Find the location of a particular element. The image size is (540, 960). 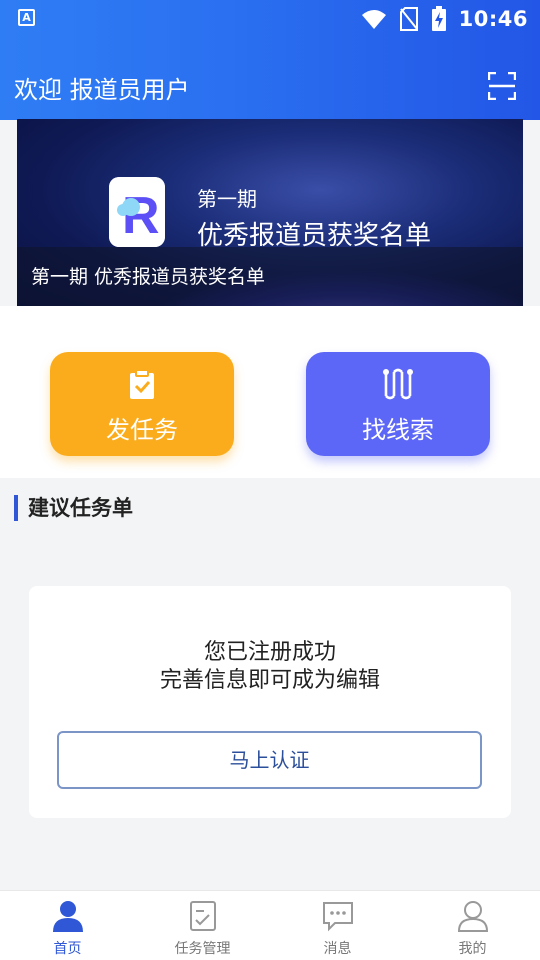

card-message-line2: 完善信息即可成为编辑 is located at coordinates (269, 680).